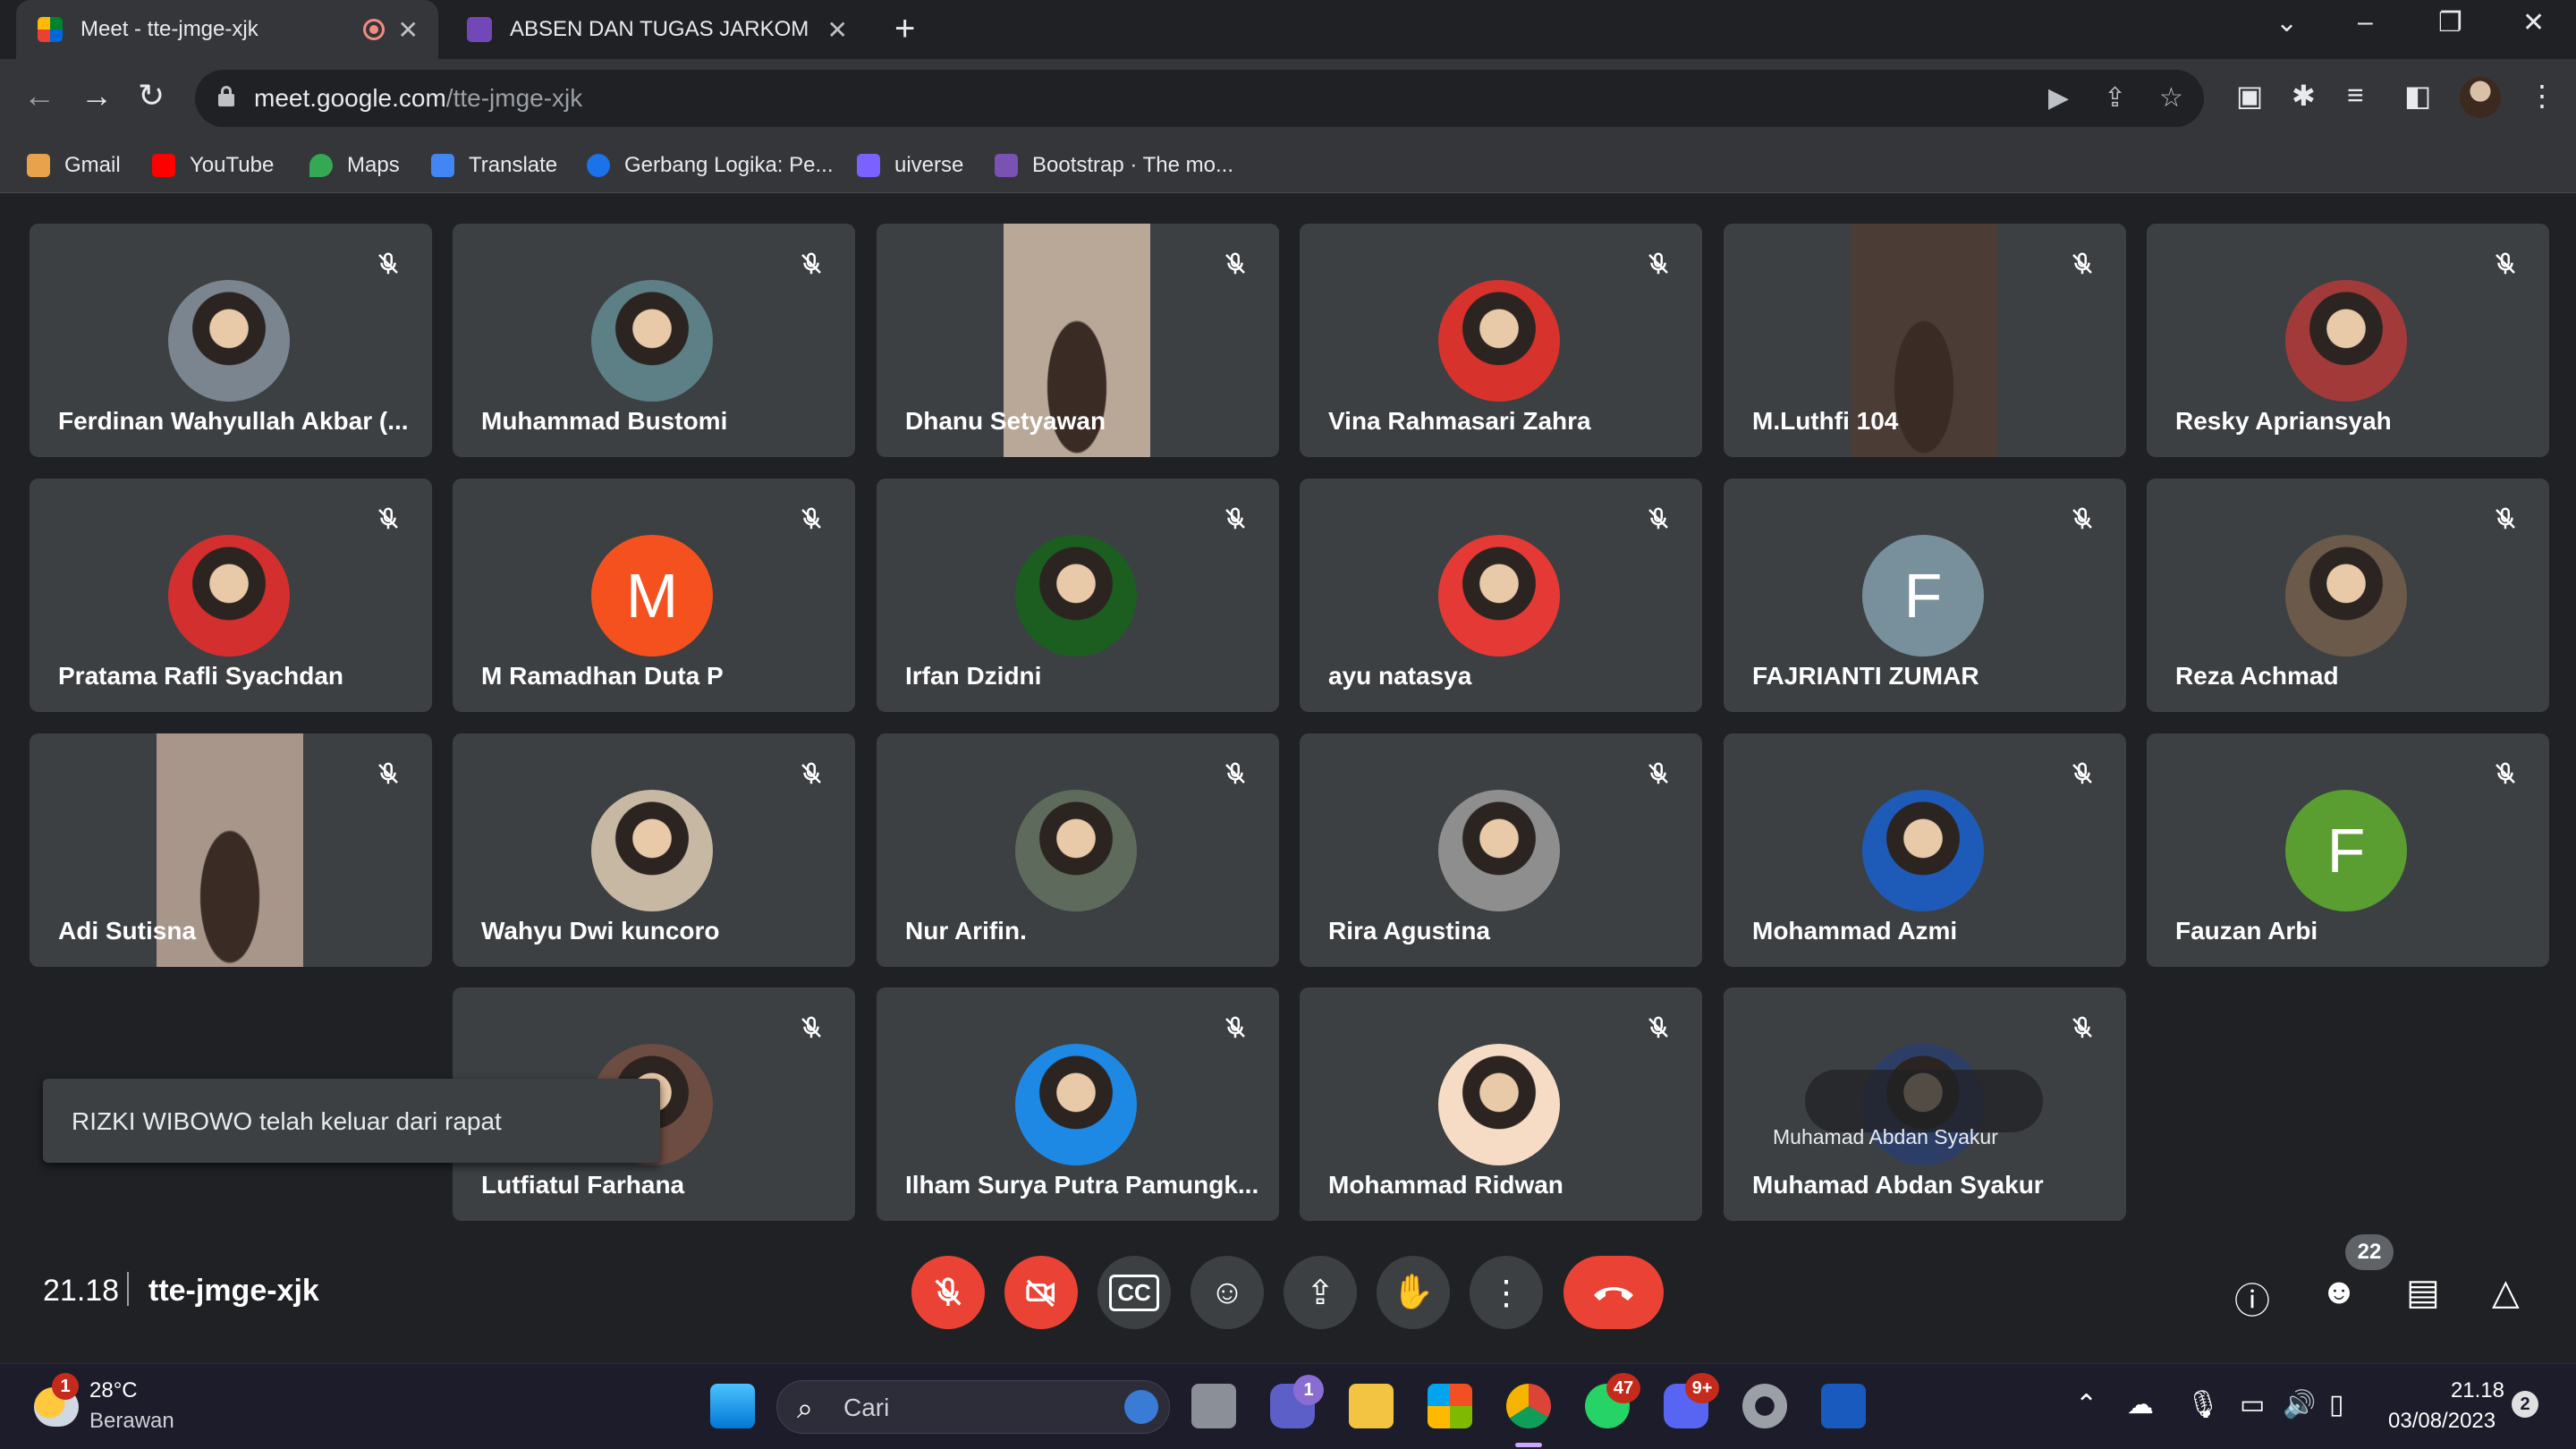 This screenshot has height=1449, width=2576. I want to click on onedrive-cloud-icon: ☁, so click(2140, 1404).